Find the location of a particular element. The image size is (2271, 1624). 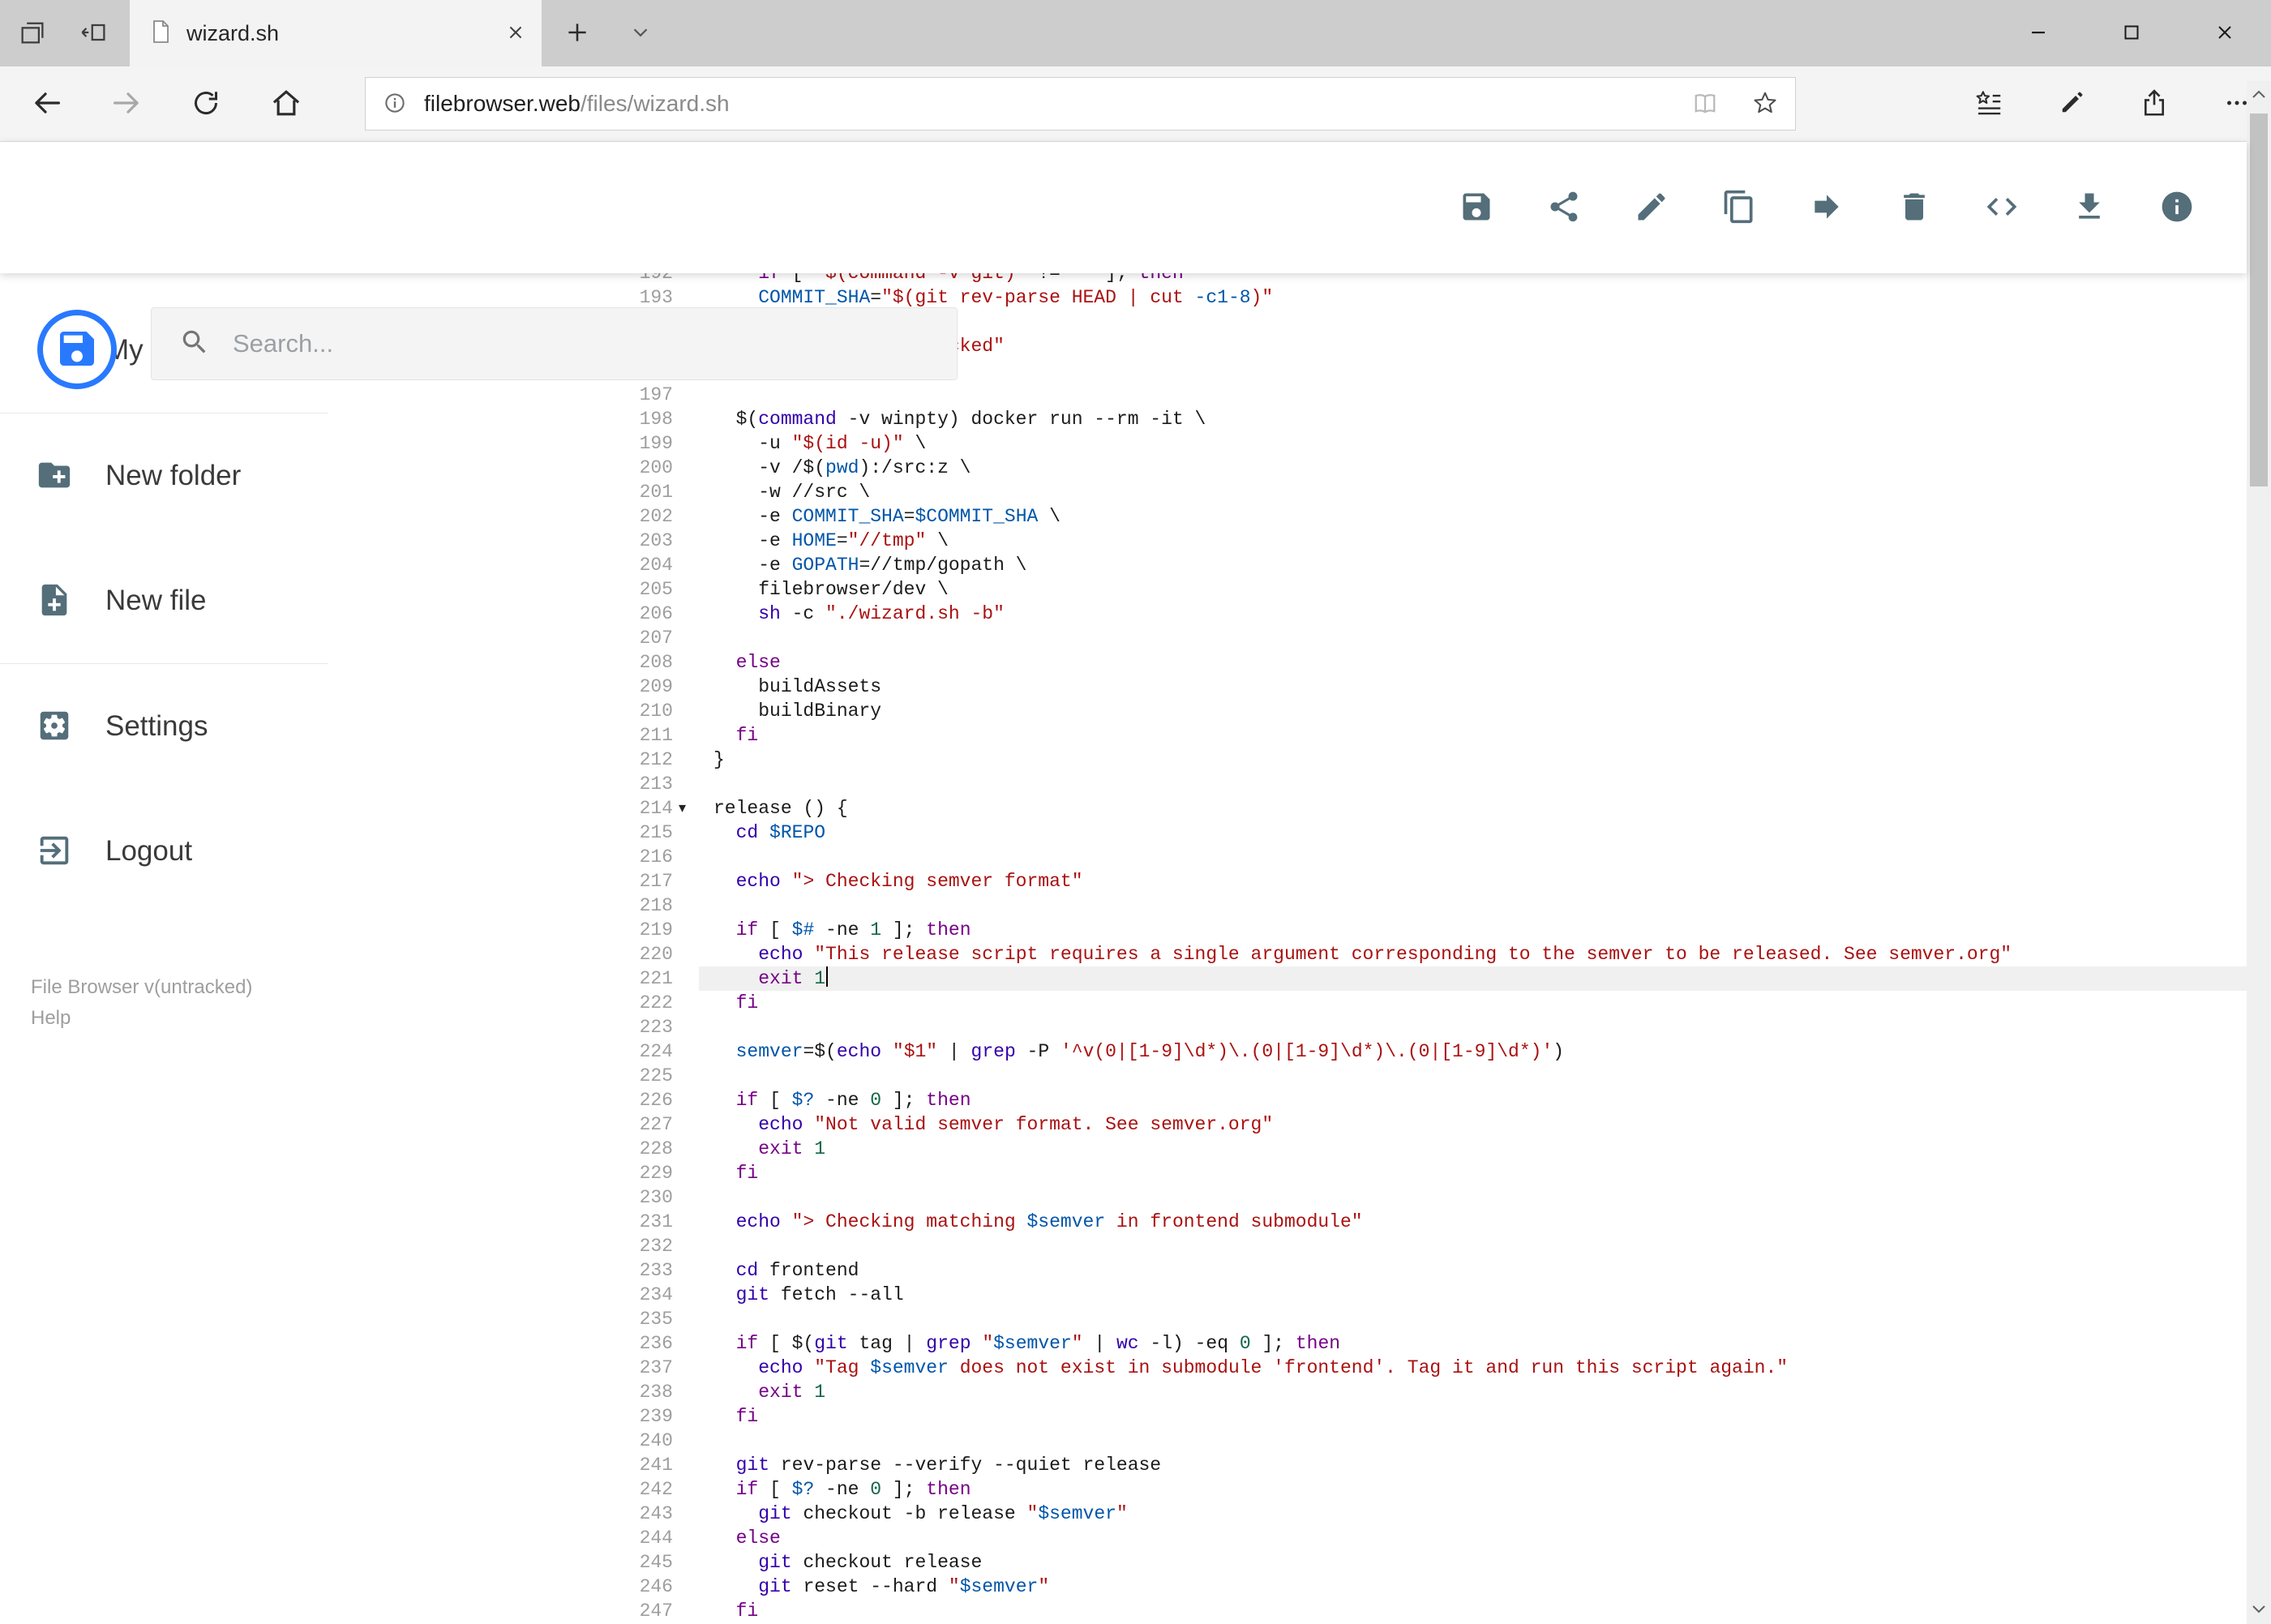

code-line: 203 -e HOME="//tmp" \ is located at coordinates (1287, 541).